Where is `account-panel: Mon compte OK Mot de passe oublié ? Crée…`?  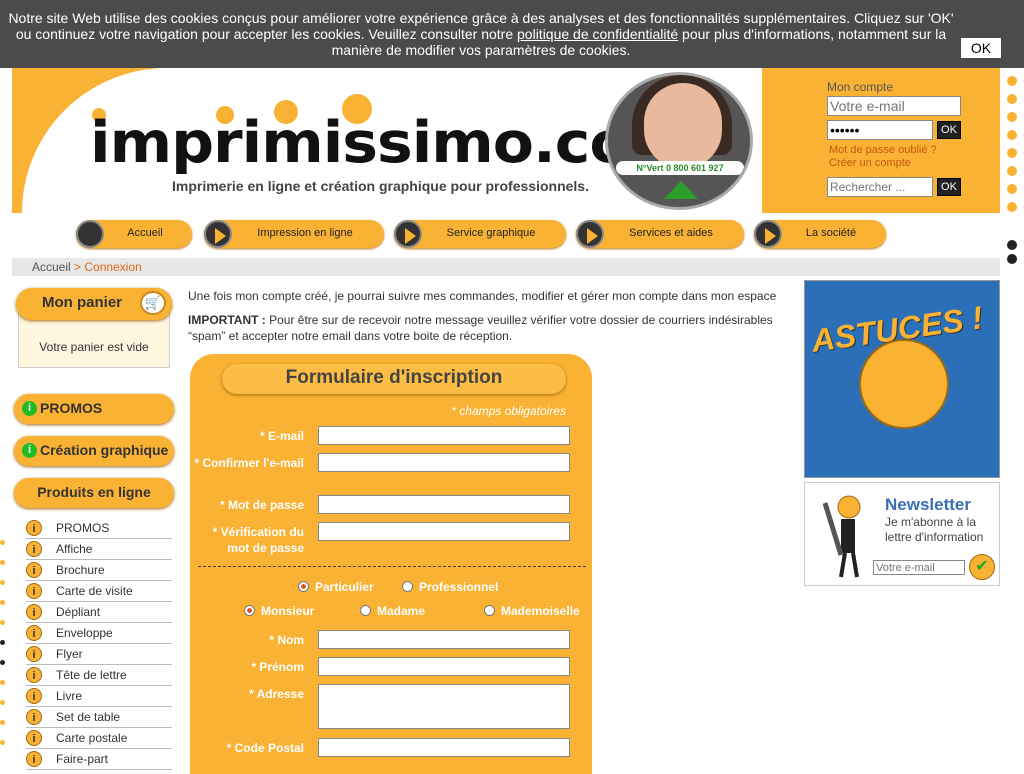 account-panel: Mon compte OK Mot de passe oublié ? Crée… is located at coordinates (894, 138).